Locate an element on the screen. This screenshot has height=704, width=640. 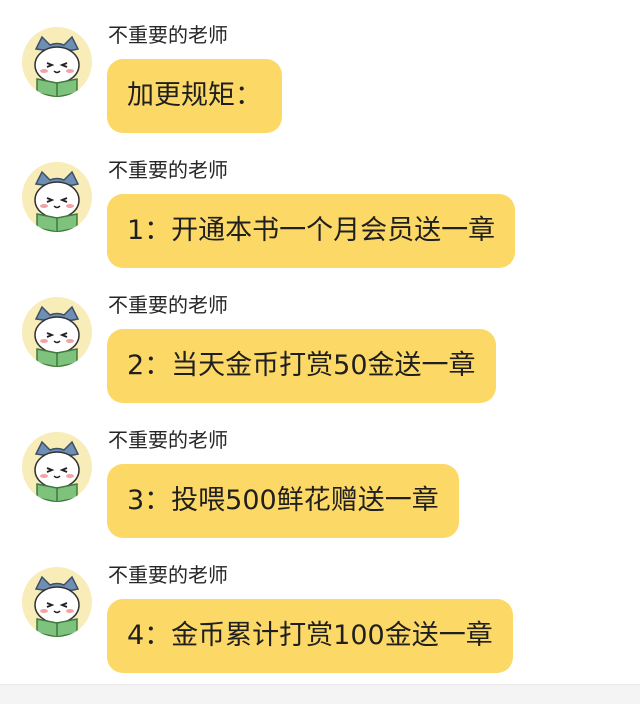
message-bubble: 1：开通本书一个月会员送一章 is located at coordinates (311, 231).